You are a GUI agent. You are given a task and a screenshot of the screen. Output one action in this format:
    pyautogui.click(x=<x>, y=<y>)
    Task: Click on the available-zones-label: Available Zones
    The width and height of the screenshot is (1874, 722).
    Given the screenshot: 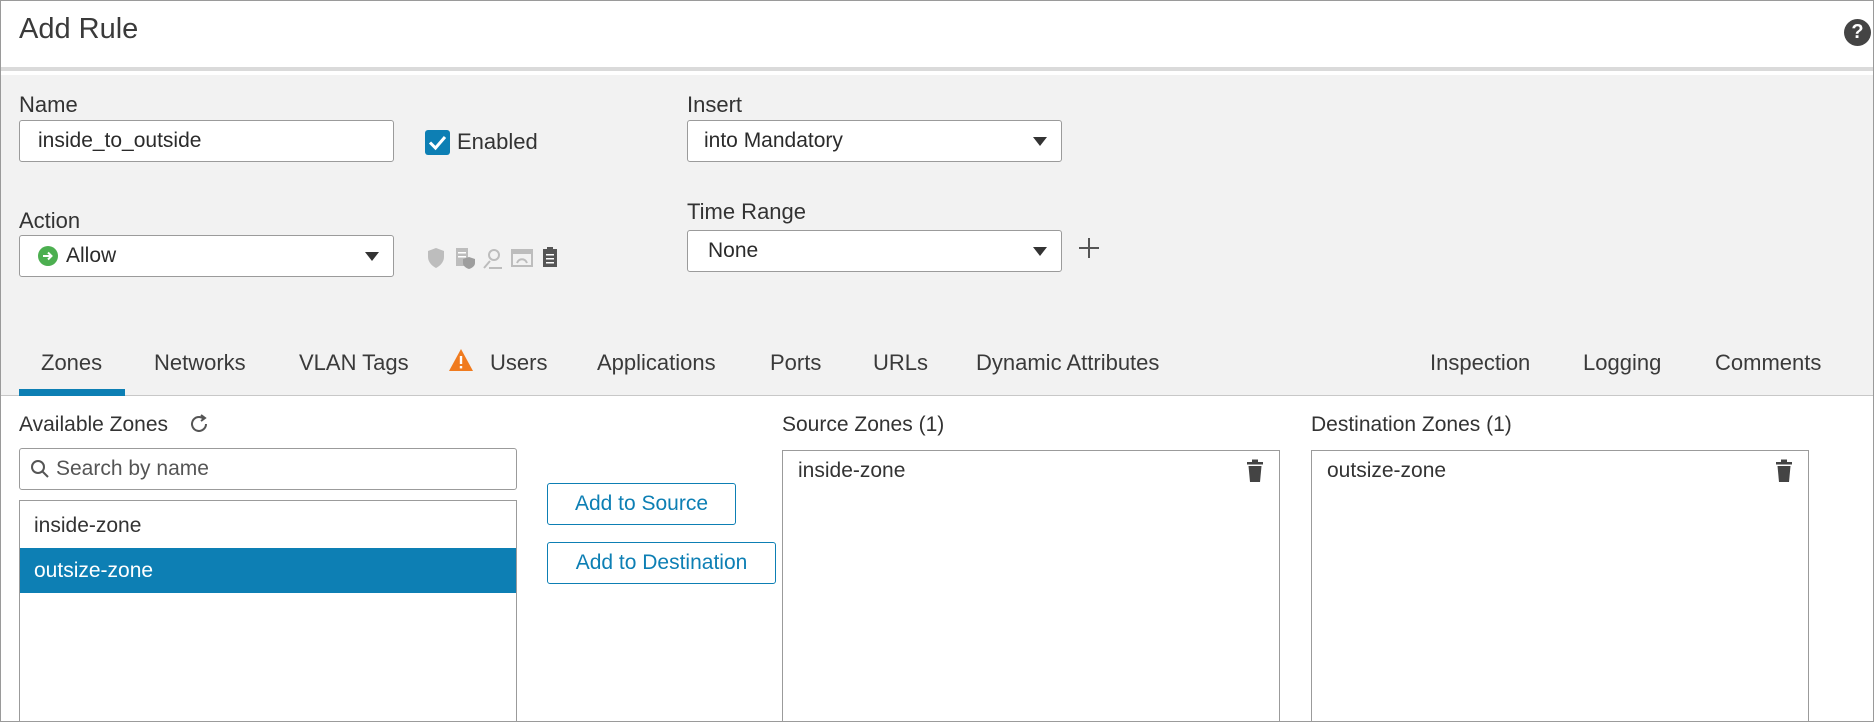 What is the action you would take?
    pyautogui.click(x=94, y=424)
    